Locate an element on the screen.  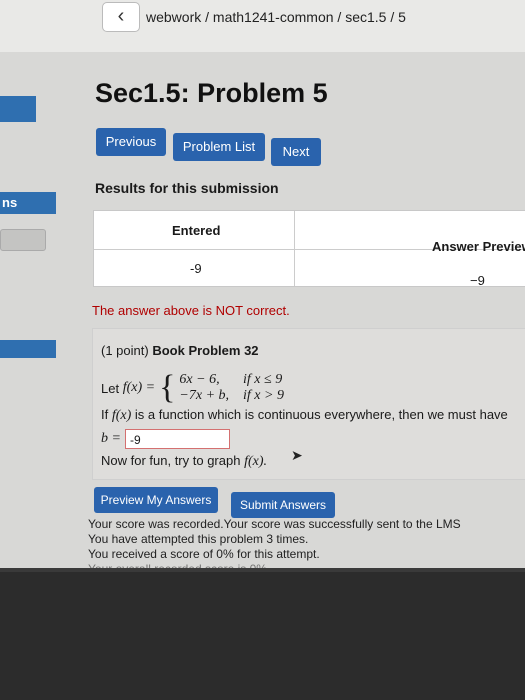
sidebar-highlight is located at coordinates (18, 109).